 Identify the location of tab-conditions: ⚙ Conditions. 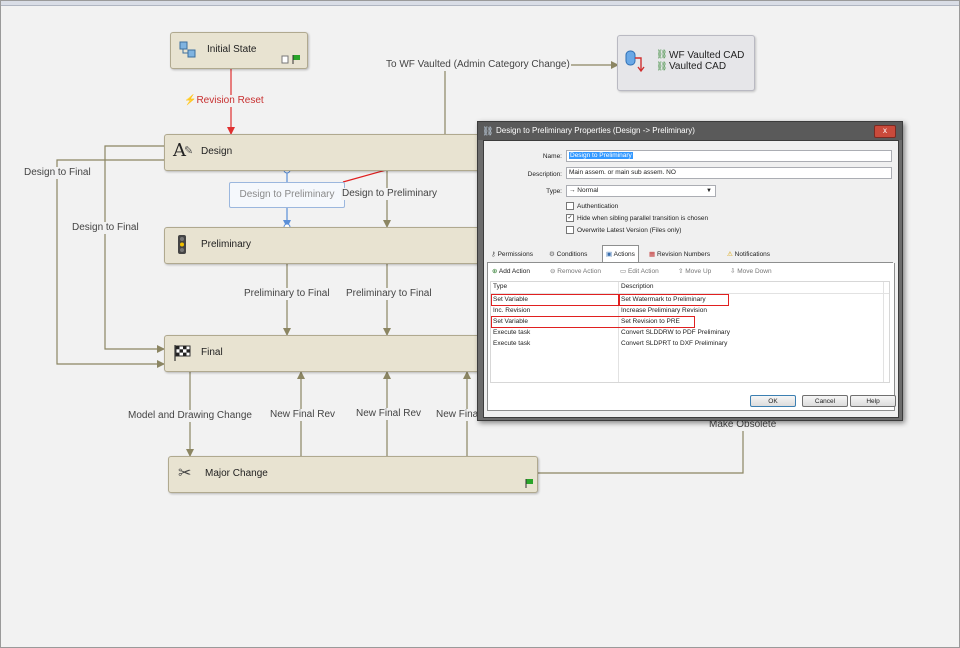
(568, 255).